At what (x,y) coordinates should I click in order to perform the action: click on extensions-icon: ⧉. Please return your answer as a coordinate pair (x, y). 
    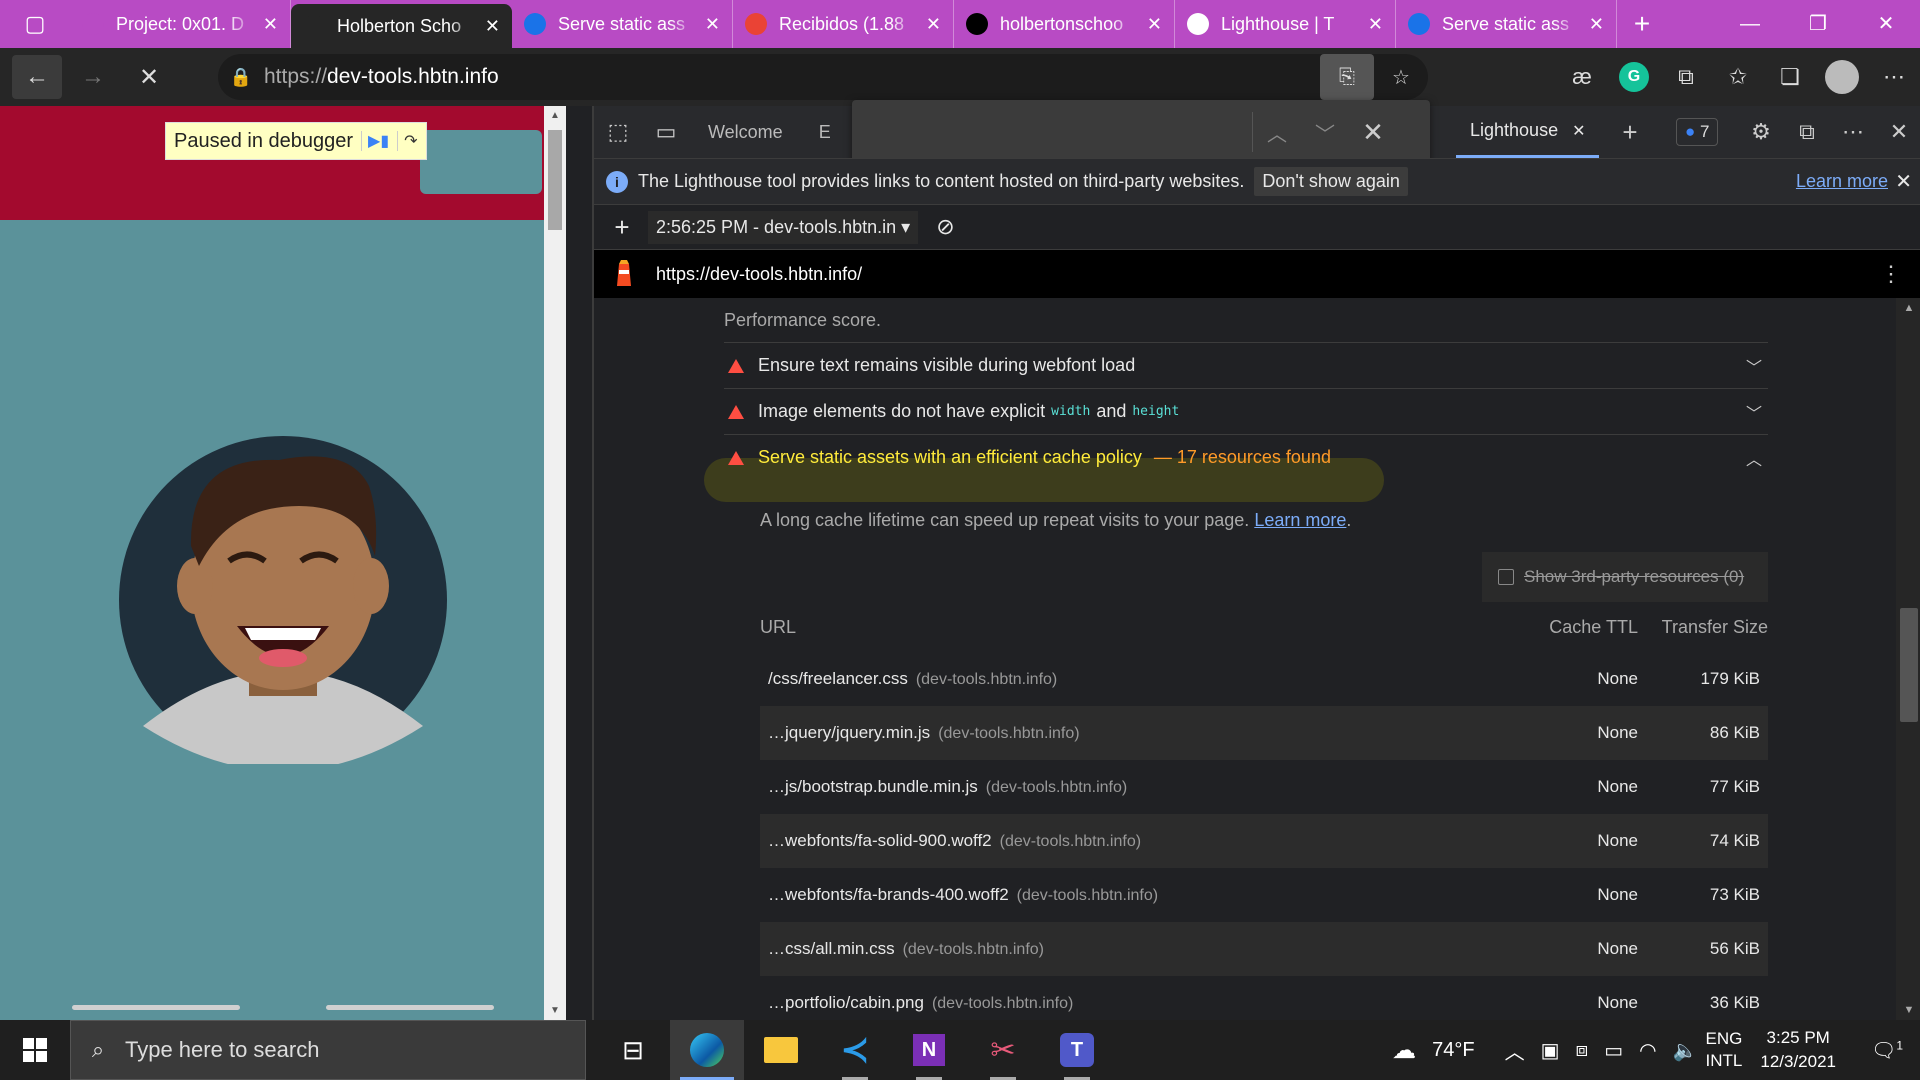
    Looking at the image, I should click on (1686, 77).